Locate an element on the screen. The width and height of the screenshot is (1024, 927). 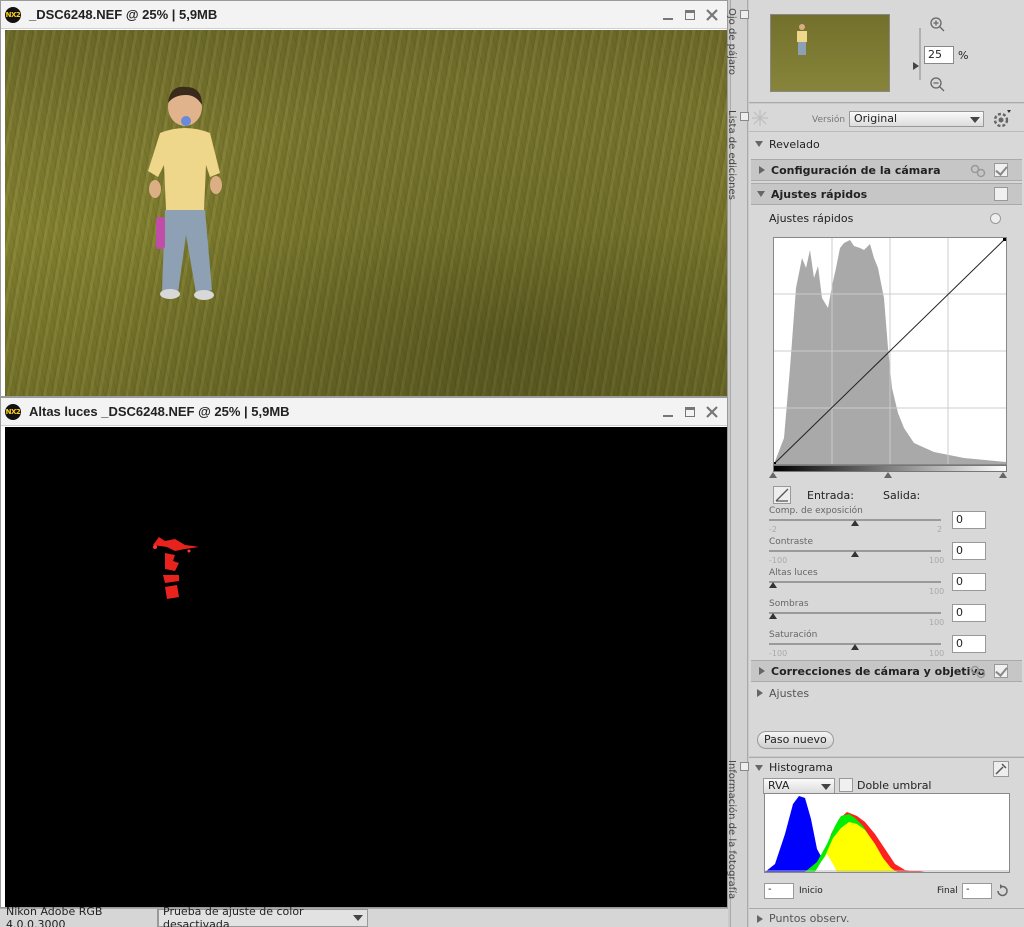
curve-tool-button is located at coordinates (782, 495).